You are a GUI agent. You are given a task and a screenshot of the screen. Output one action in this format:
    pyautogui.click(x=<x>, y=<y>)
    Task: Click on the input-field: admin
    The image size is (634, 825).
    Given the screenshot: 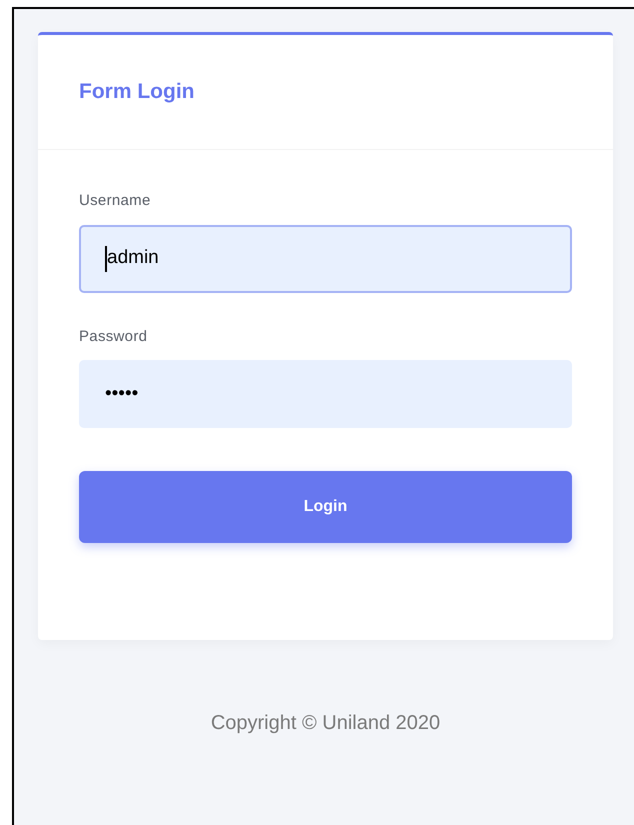 What is the action you would take?
    pyautogui.click(x=325, y=258)
    